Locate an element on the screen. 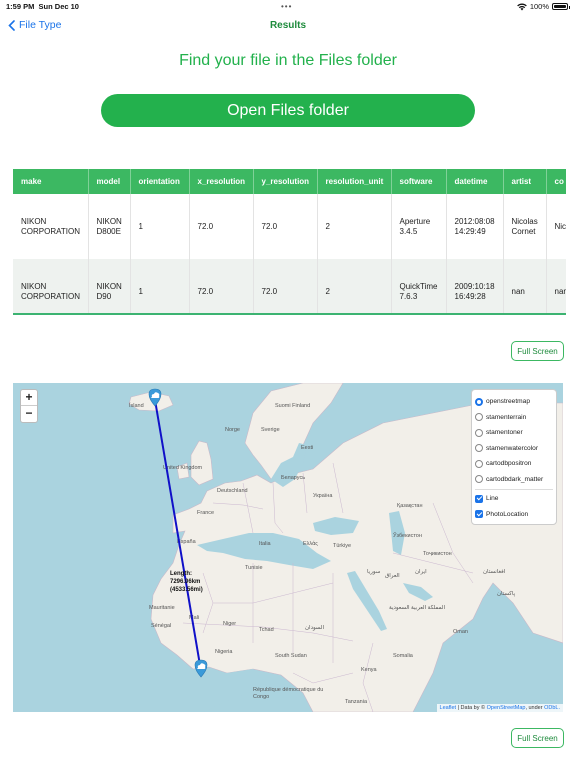  status-bar: 1:59 PM Sun Dec 10 ••• 100% is located at coordinates (288, 6).